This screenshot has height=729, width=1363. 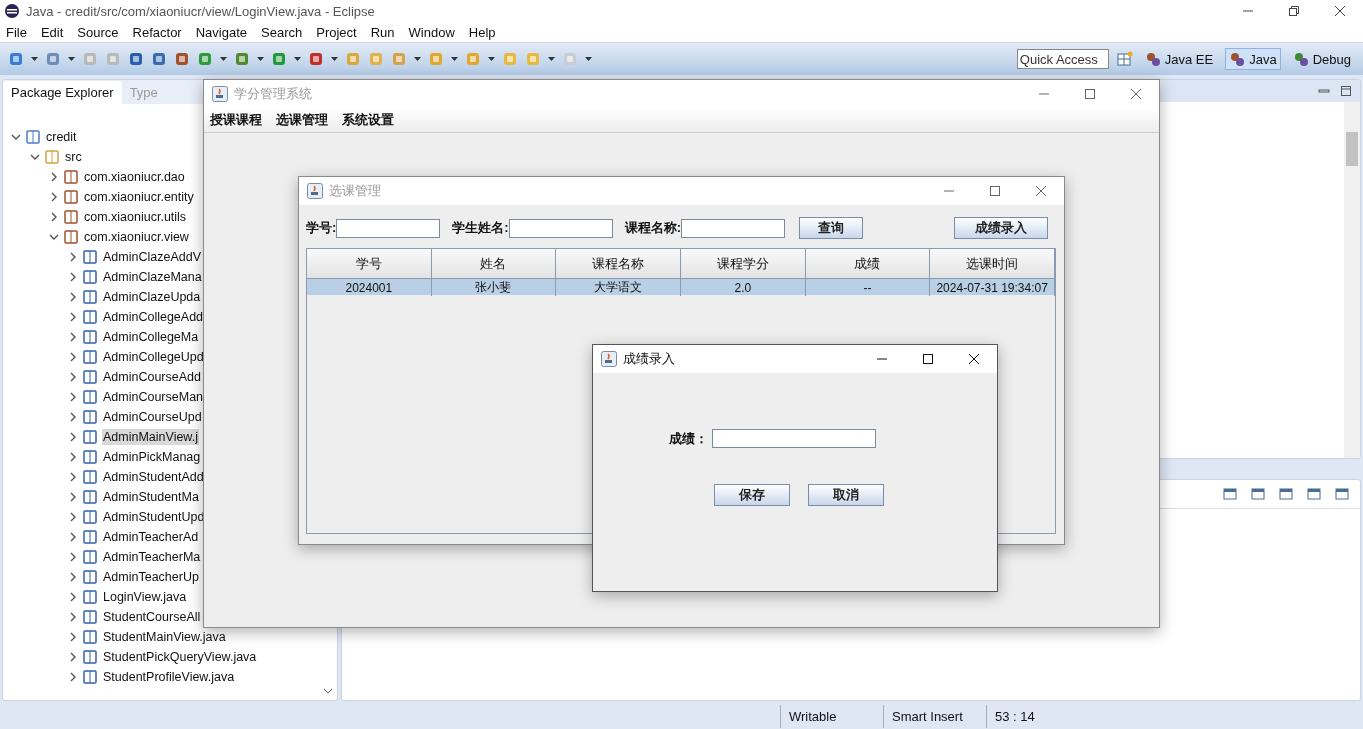 I want to click on tree-item: StudentCourseAll, so click(x=152, y=617).